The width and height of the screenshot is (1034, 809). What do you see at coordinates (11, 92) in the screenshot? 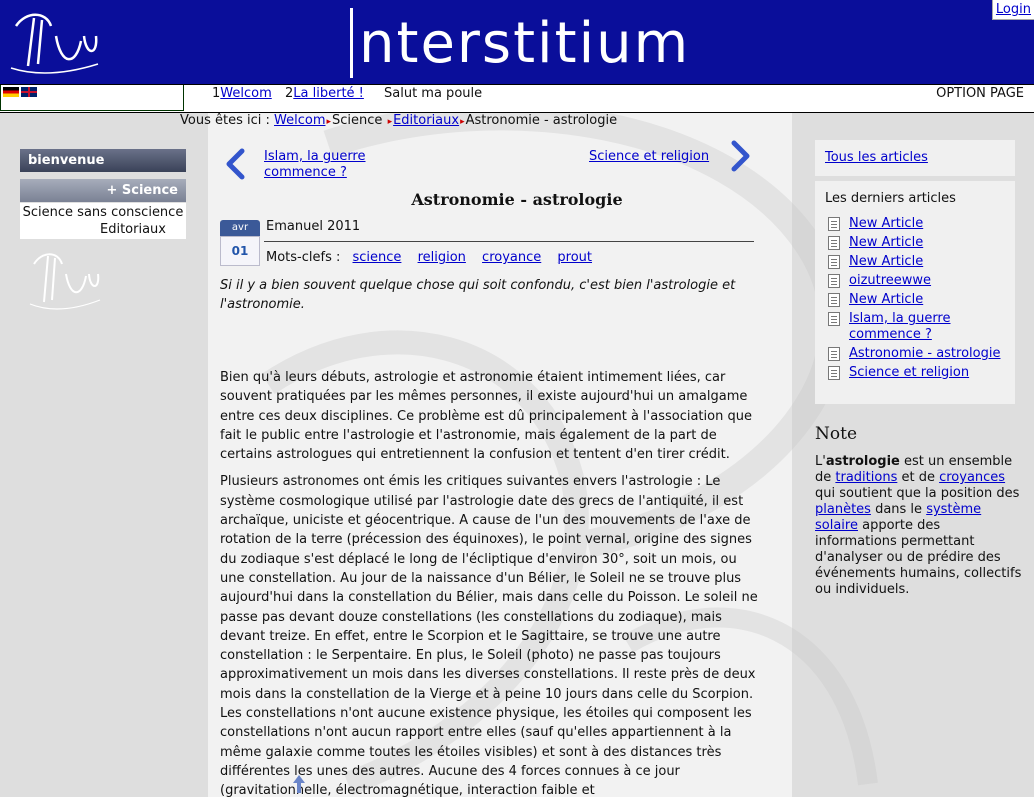
I see `german-flag-icon` at bounding box center [11, 92].